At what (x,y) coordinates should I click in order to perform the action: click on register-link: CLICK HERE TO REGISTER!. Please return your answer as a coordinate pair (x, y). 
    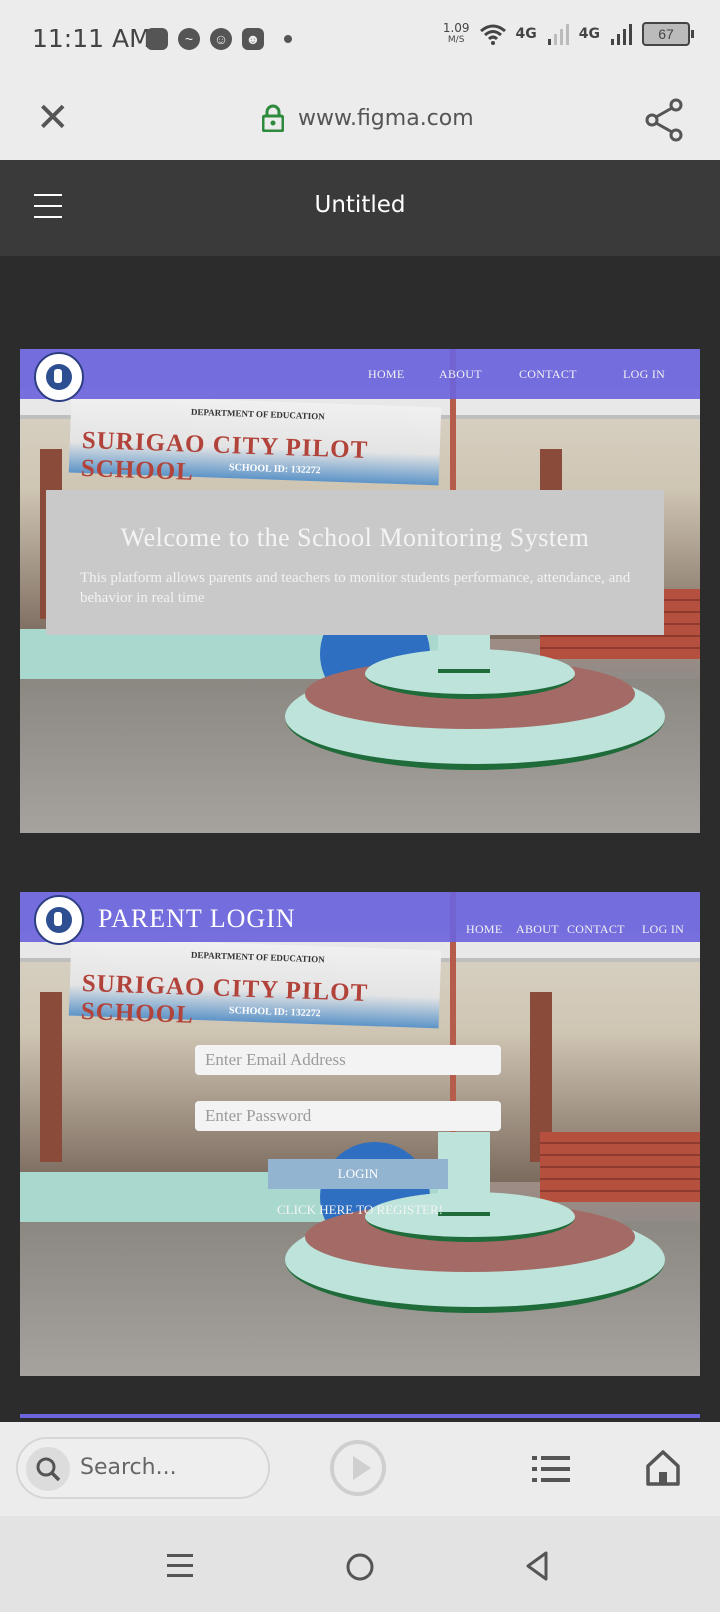
    Looking at the image, I should click on (360, 1210).